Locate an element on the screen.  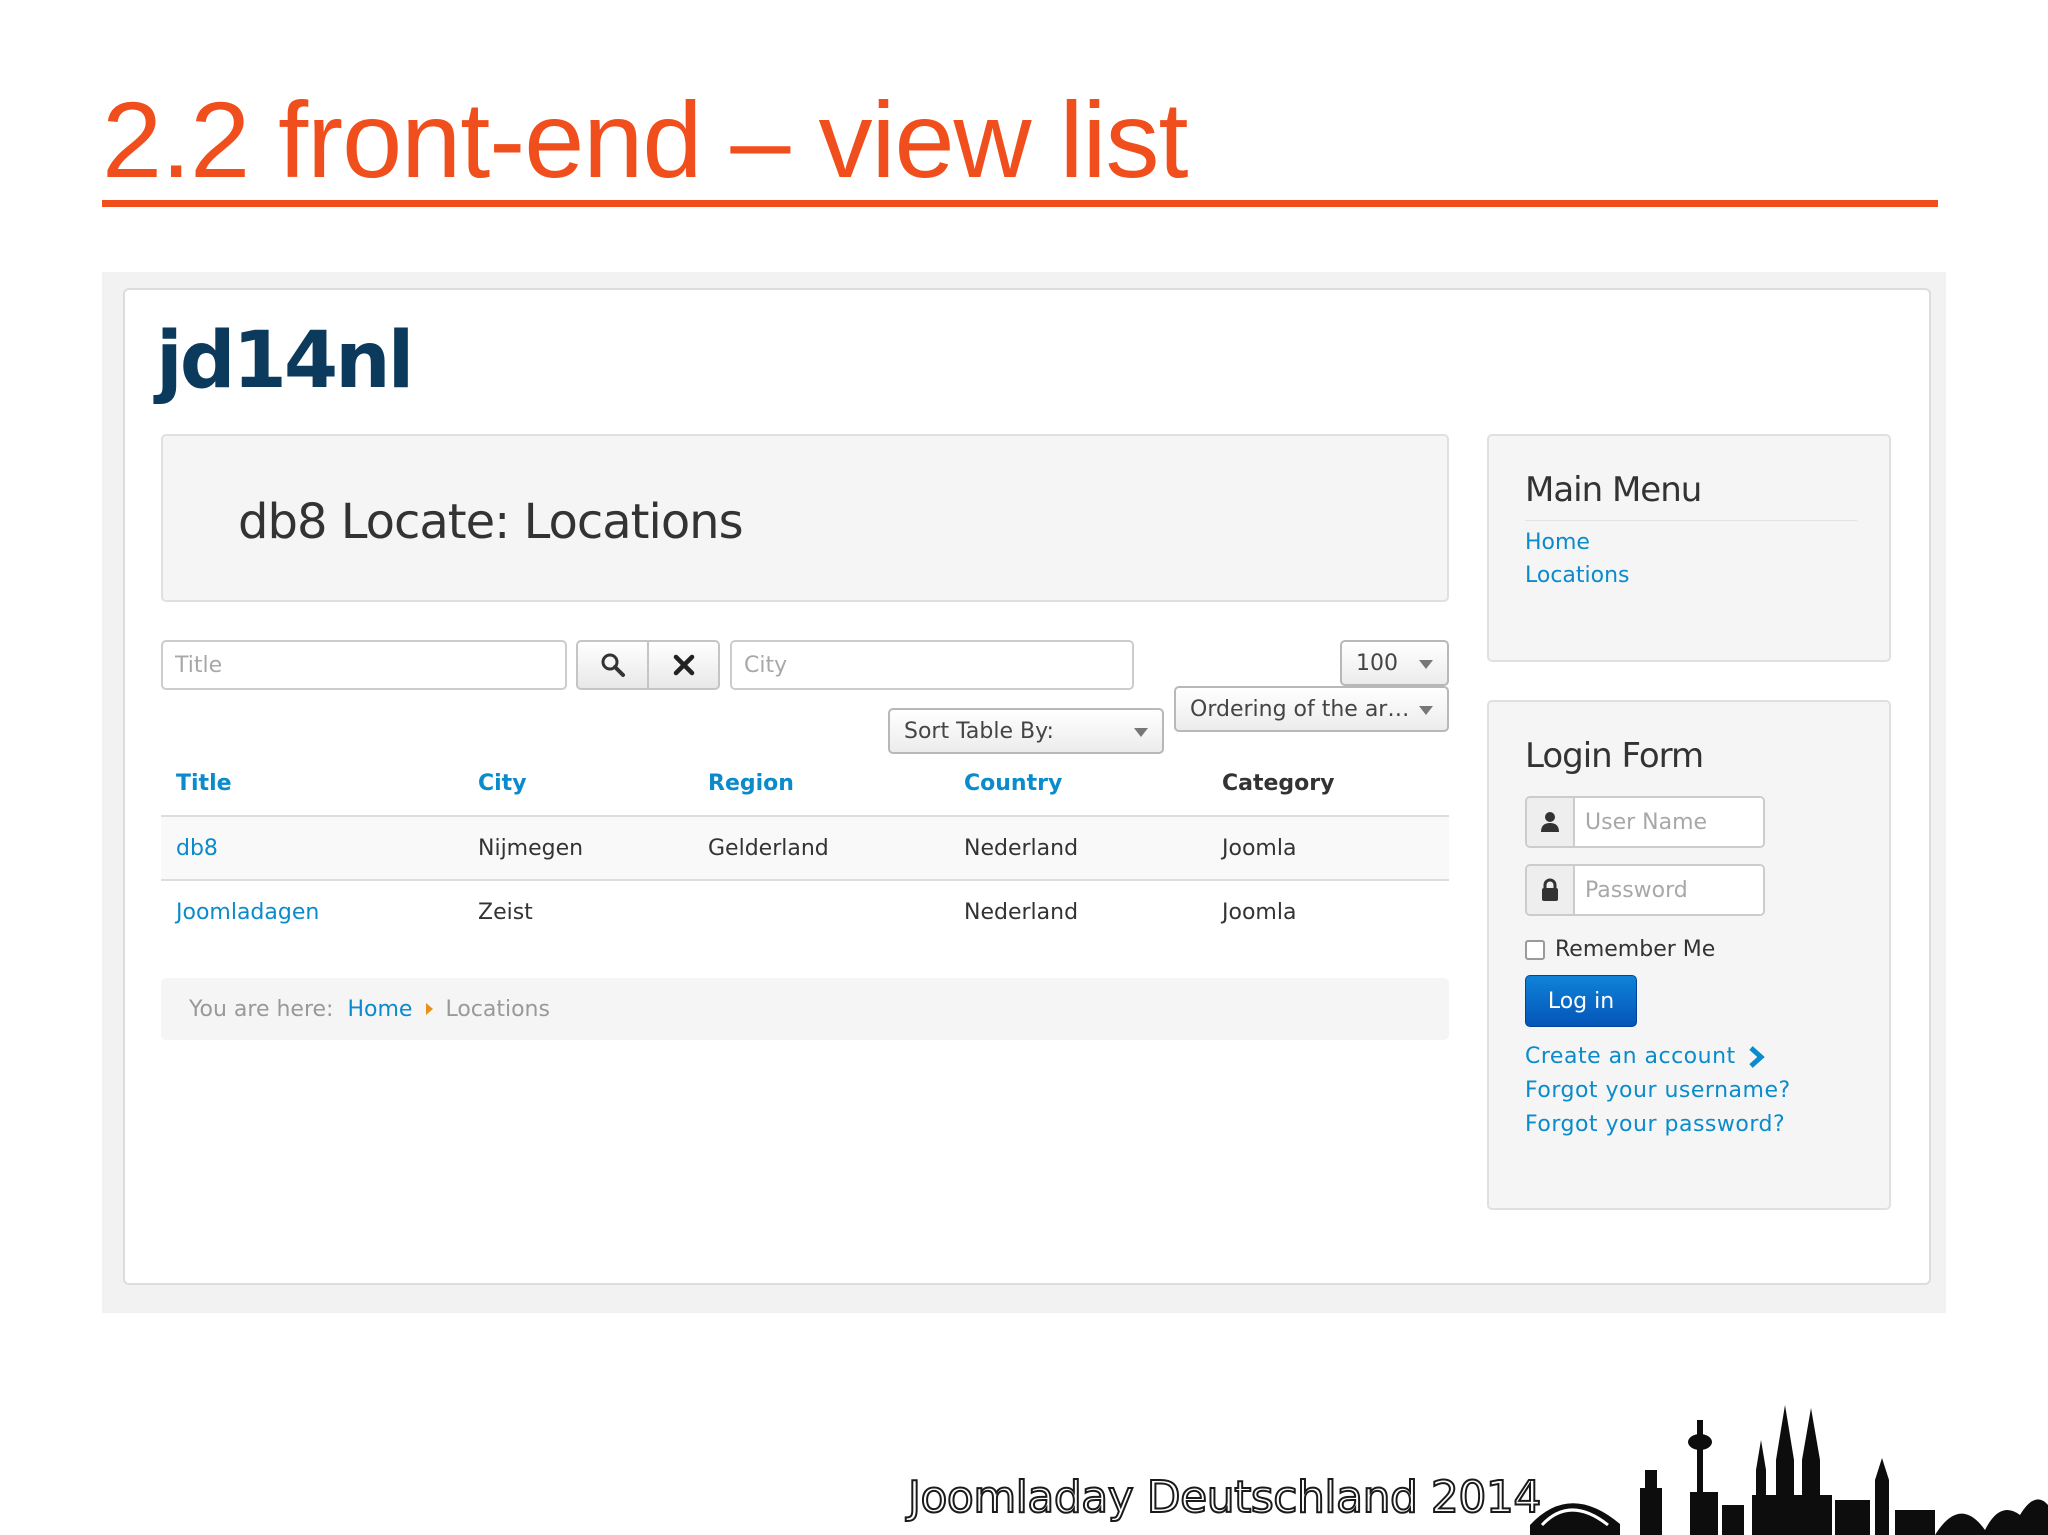
menu-item-home: Home is located at coordinates (1557, 542).